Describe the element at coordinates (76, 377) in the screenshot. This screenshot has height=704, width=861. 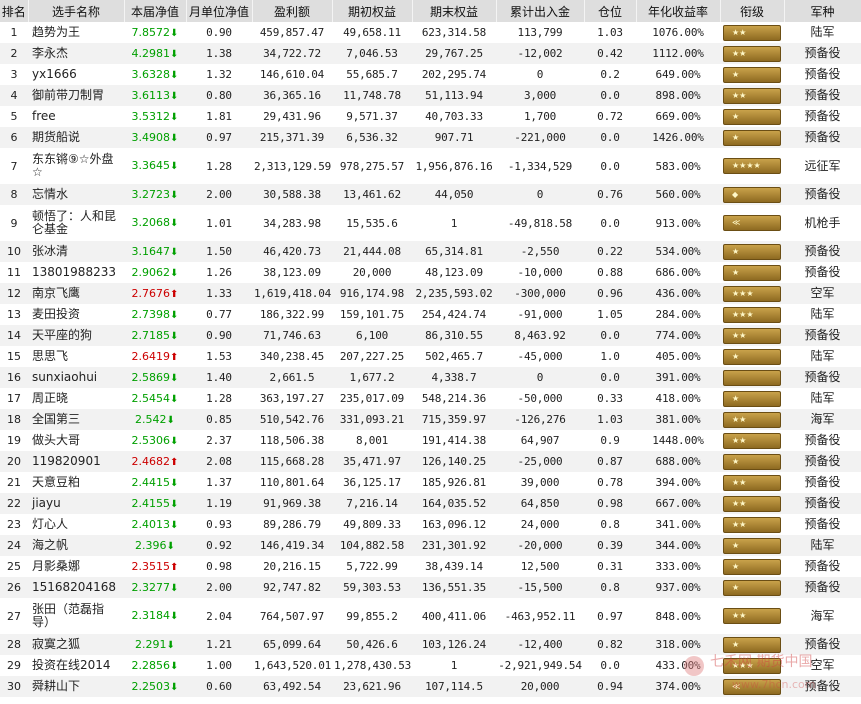
I see `trader-name-cell: sunxiaohui` at that location.